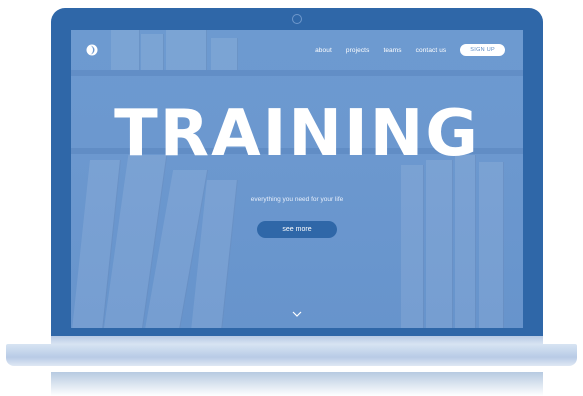 Image resolution: width=583 pixels, height=396 pixels. What do you see at coordinates (92, 50) in the screenshot?
I see `logo-icon` at bounding box center [92, 50].